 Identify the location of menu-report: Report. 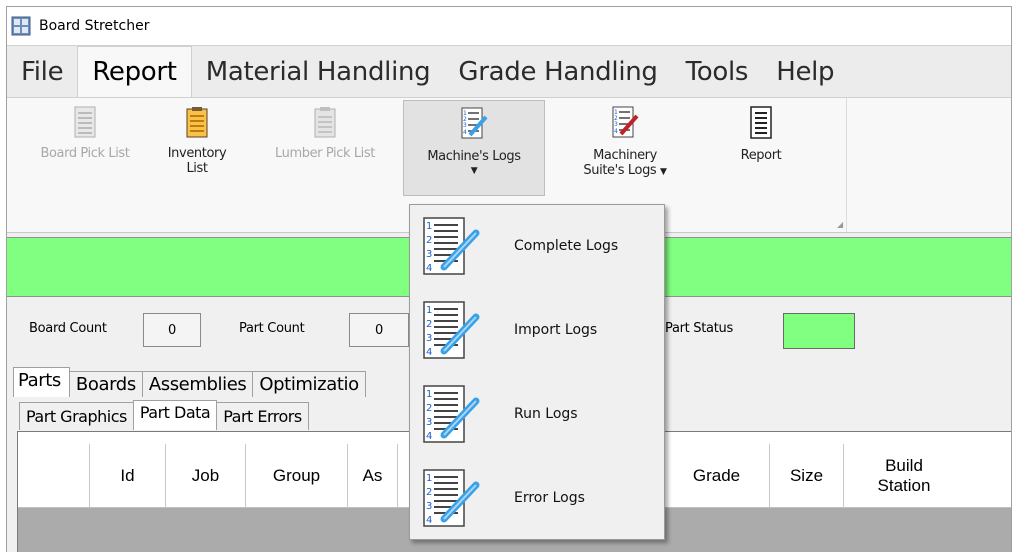
(134, 71).